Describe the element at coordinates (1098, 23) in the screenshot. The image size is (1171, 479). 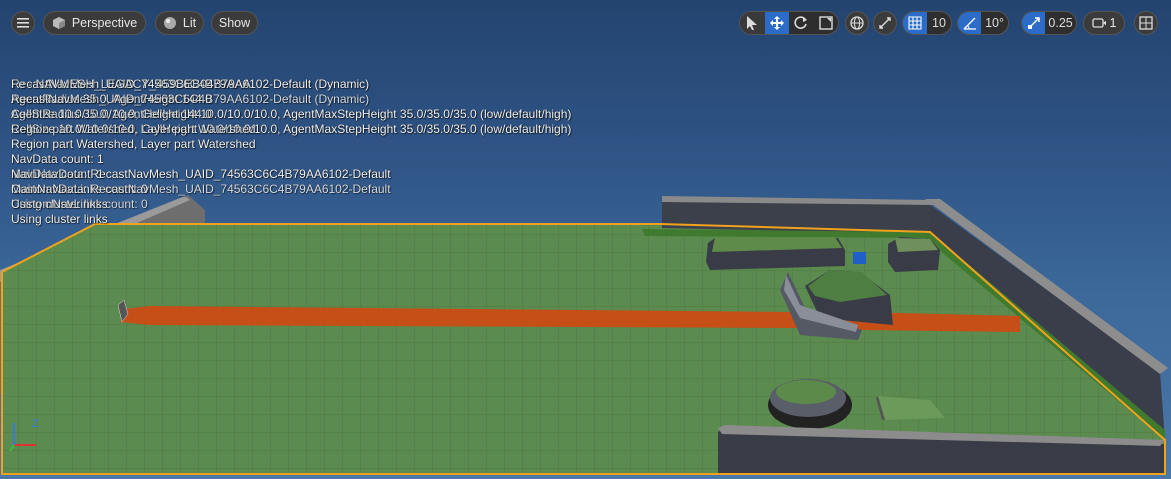
I see `camera-icon` at that location.